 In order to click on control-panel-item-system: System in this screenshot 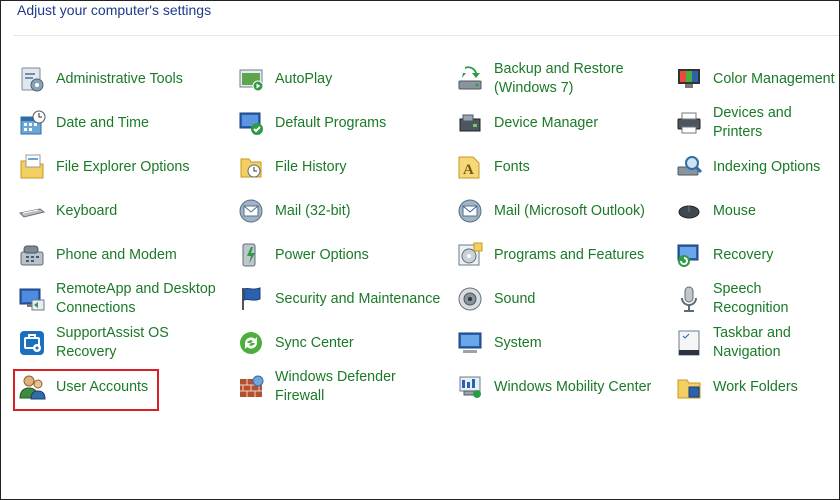, I will do `click(553, 343)`.